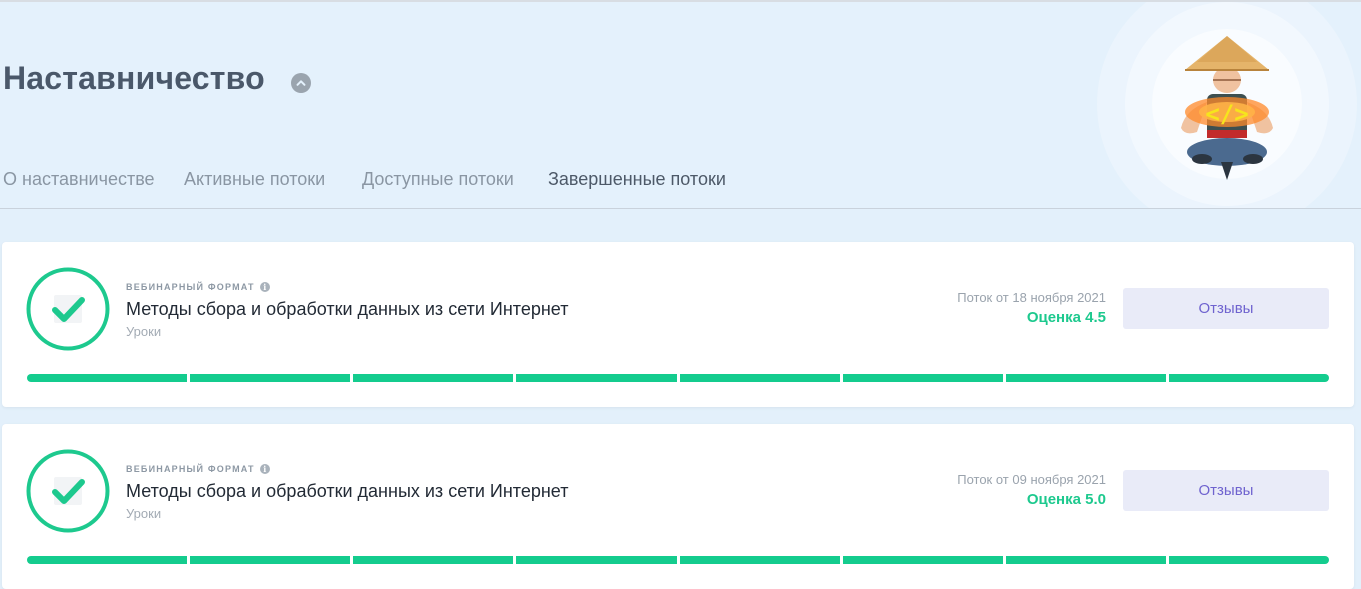 This screenshot has width=1361, height=589. Describe the element at coordinates (438, 188) in the screenshot. I see `tab-available-streams: Доступные потоки` at that location.